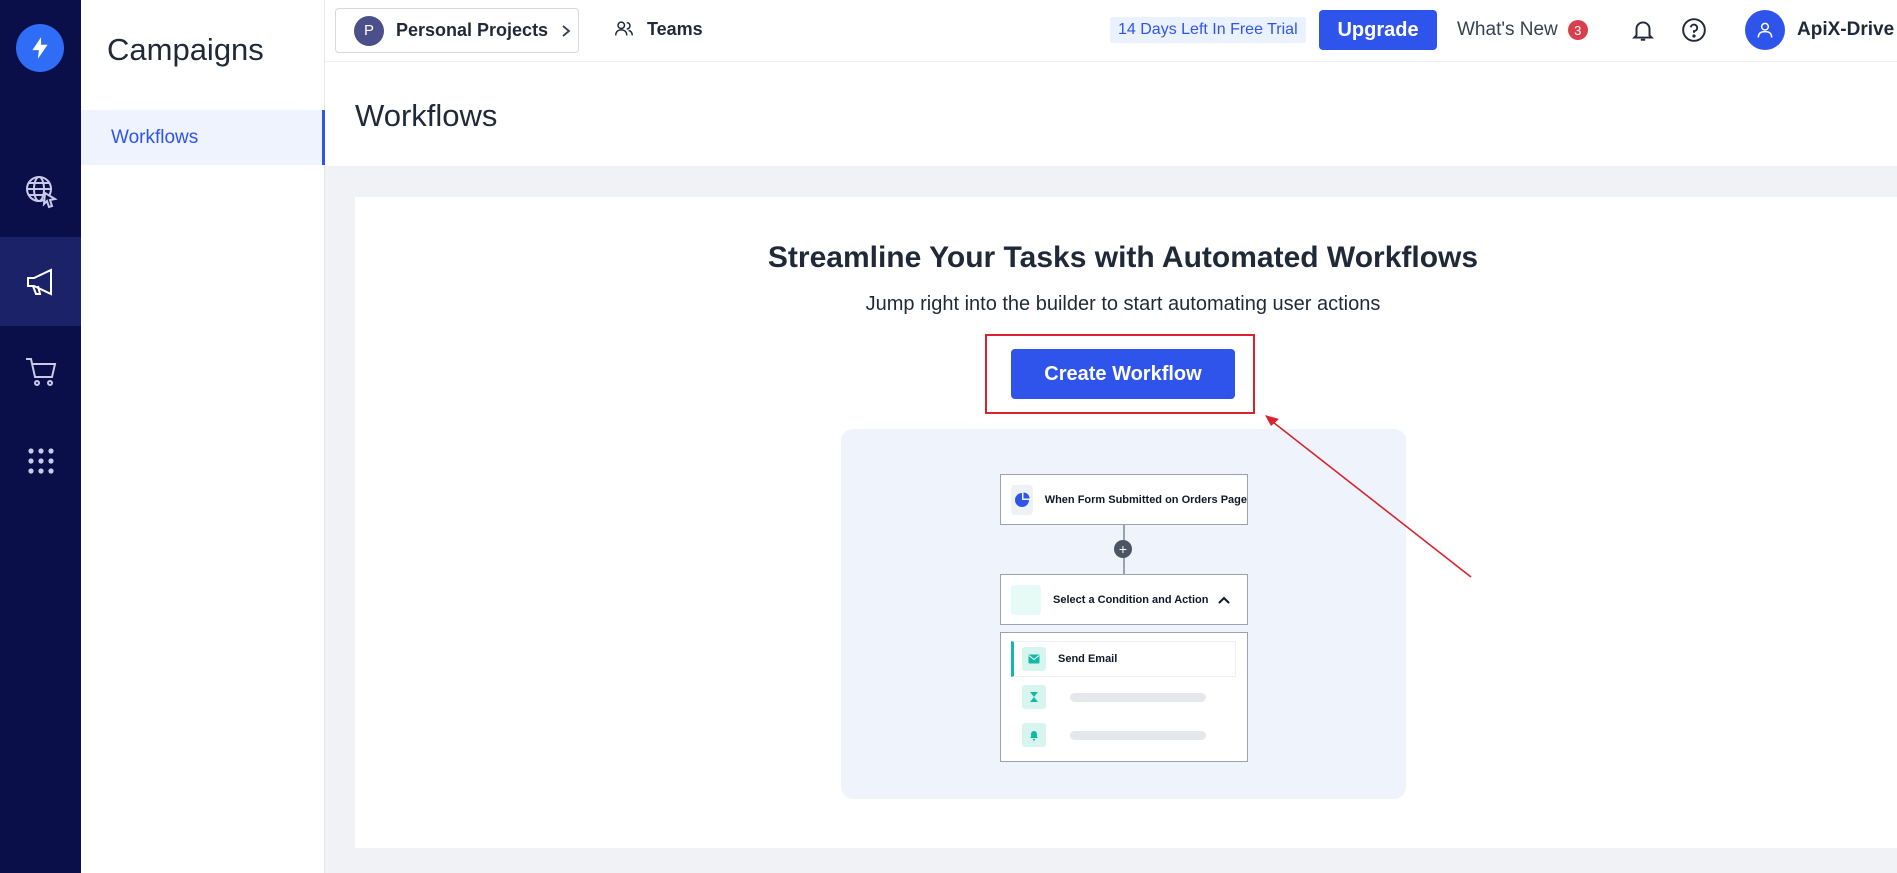 The width and height of the screenshot is (1897, 873). I want to click on add-step-icon: +, so click(1123, 549).